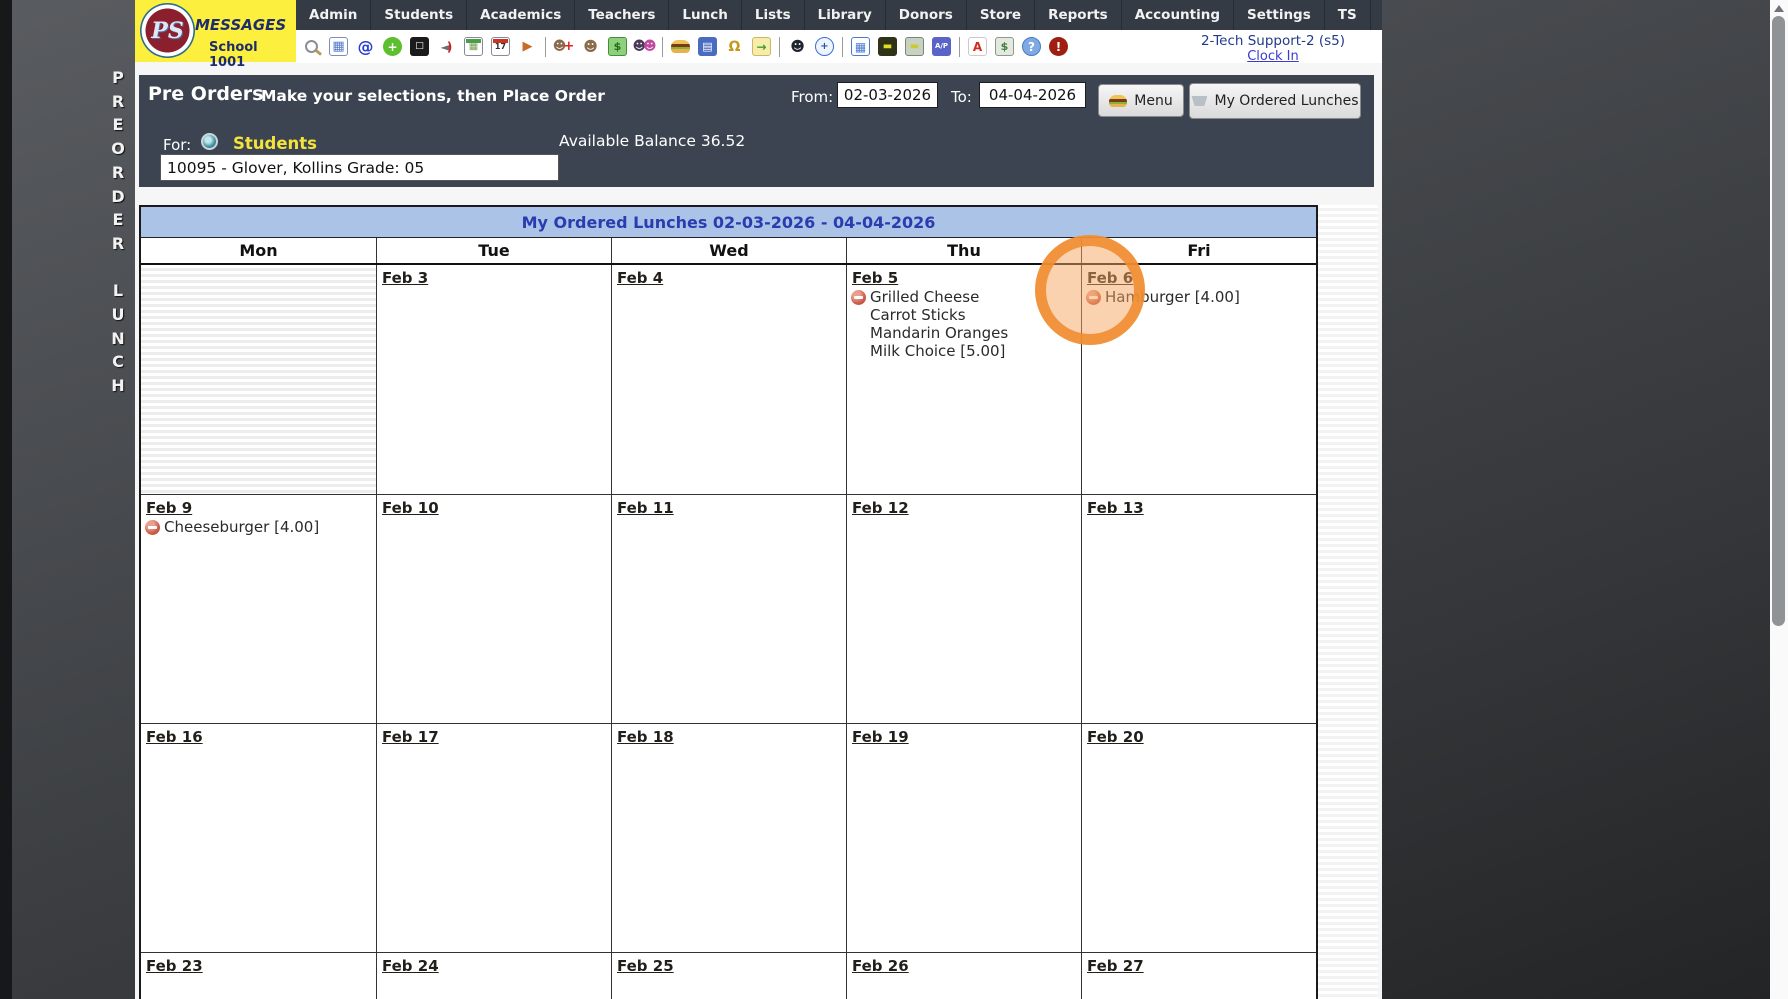 The width and height of the screenshot is (1788, 999). Describe the element at coordinates (1077, 15) in the screenshot. I see `nav-item-reports: Reports` at that location.